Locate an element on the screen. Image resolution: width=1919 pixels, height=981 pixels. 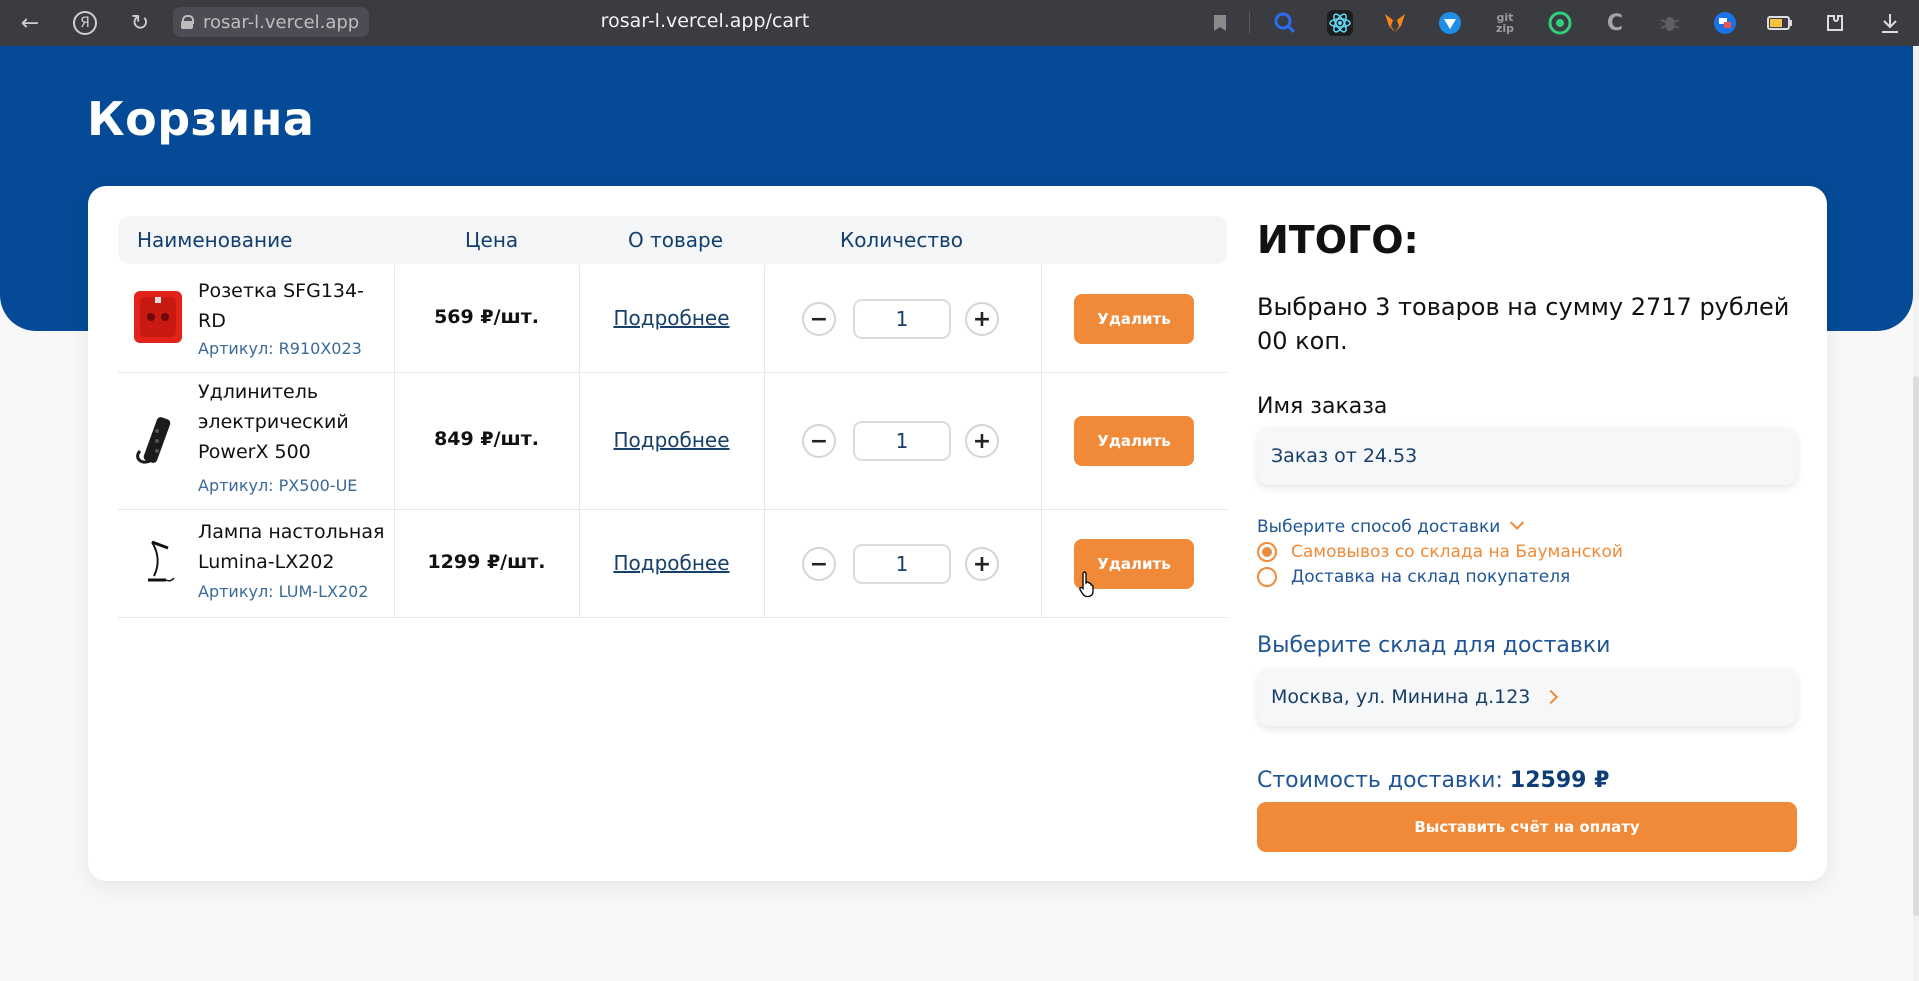
order-name-label: Имя заказа is located at coordinates (1322, 406).